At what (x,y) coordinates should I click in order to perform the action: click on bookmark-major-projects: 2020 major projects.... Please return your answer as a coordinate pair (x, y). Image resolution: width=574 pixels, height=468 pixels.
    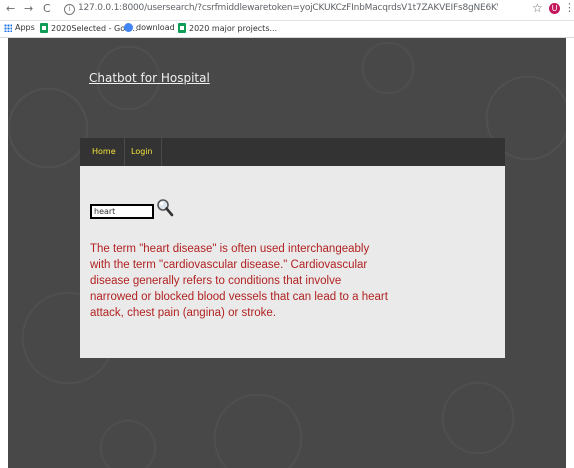
    Looking at the image, I should click on (227, 28).